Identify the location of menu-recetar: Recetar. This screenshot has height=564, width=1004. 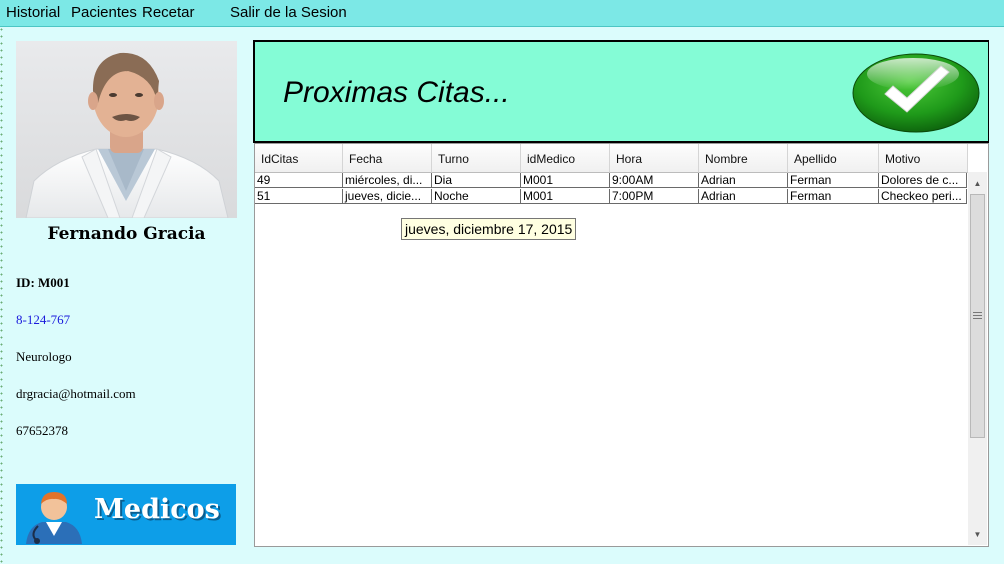
(168, 12).